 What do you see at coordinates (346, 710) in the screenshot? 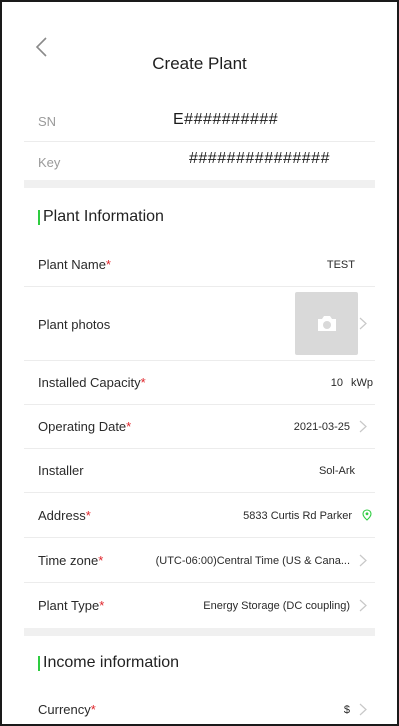
I see `currency-value: $` at bounding box center [346, 710].